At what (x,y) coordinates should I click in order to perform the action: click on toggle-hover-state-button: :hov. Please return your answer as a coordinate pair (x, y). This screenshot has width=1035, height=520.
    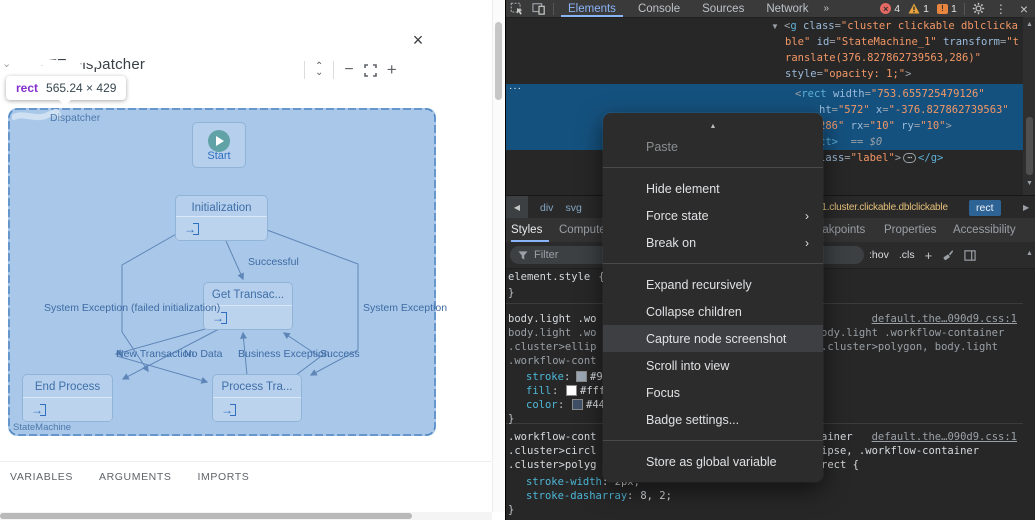
    Looking at the image, I should click on (879, 255).